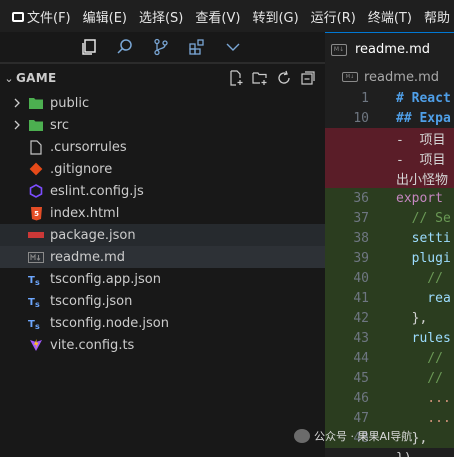 The height and width of the screenshot is (457, 454). I want to click on code-text: plugi, so click(423, 258).